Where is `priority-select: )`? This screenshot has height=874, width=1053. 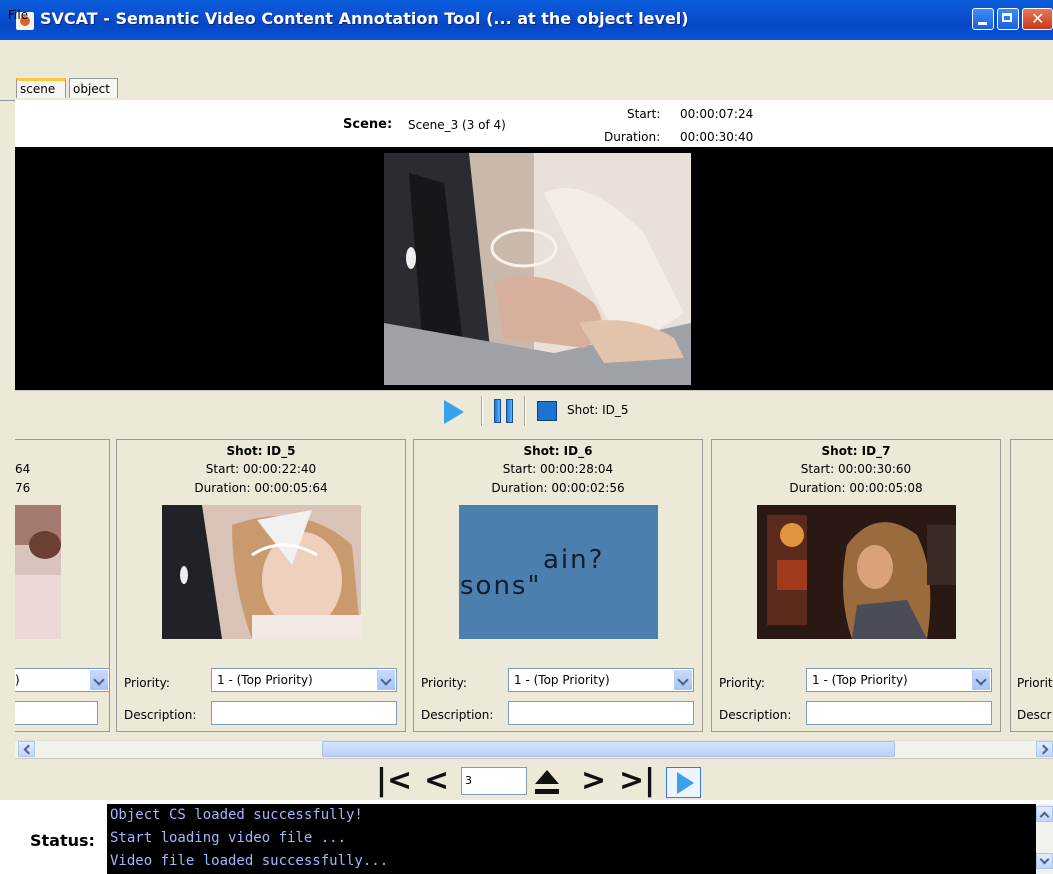
priority-select: ) is located at coordinates (62, 680).